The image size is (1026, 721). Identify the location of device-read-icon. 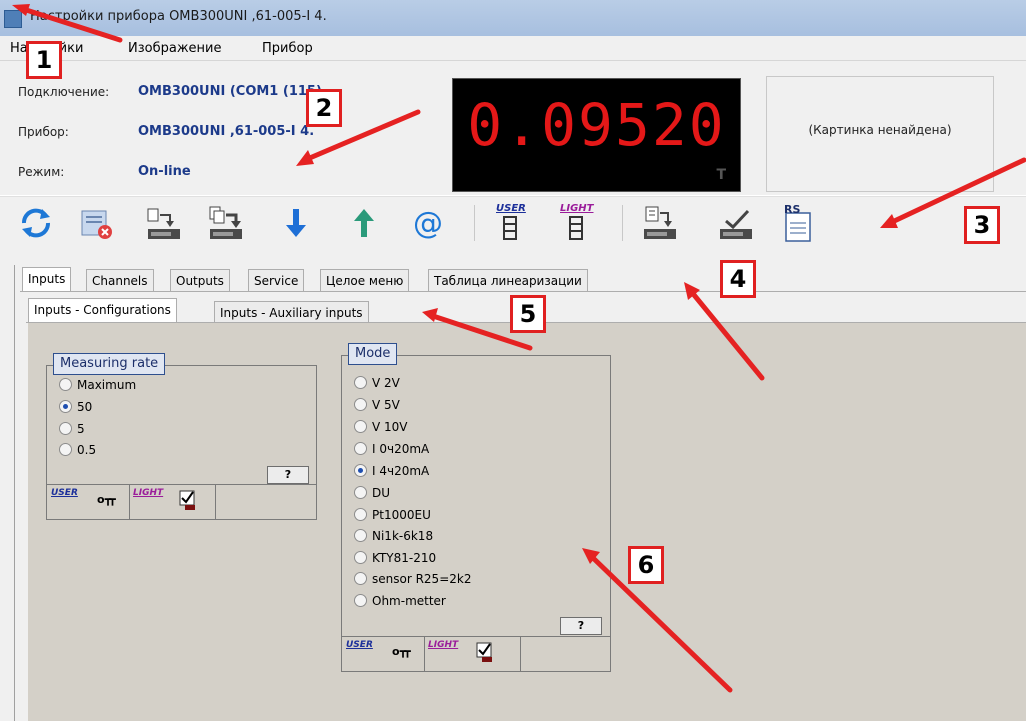
(164, 223).